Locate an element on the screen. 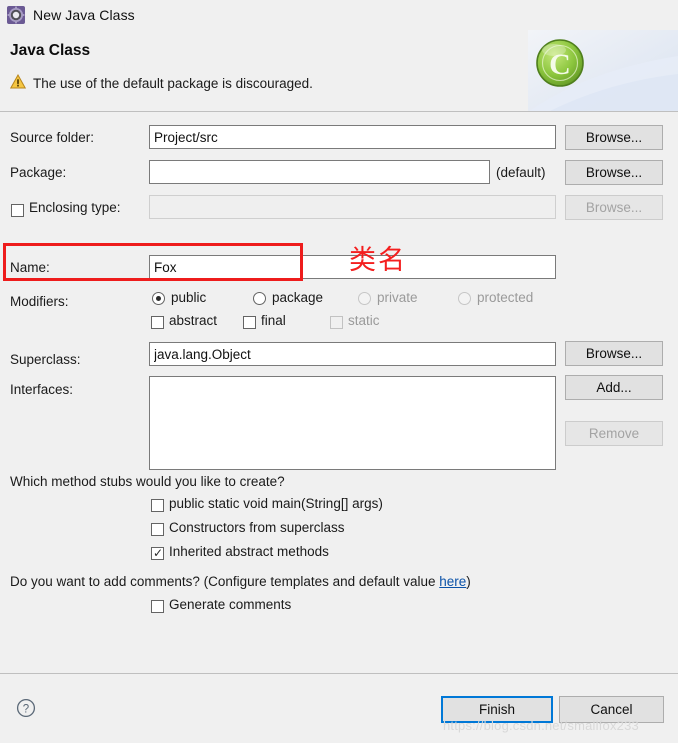 Image resolution: width=678 pixels, height=743 pixels. stub-checkbox-inherited-abstract: ✓ is located at coordinates (157, 553).